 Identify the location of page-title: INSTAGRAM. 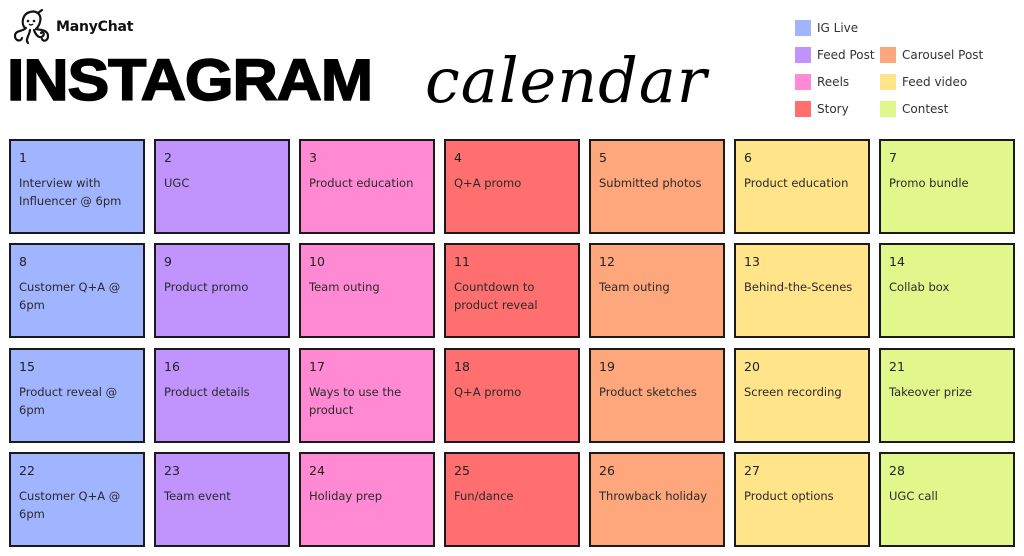
(190, 80).